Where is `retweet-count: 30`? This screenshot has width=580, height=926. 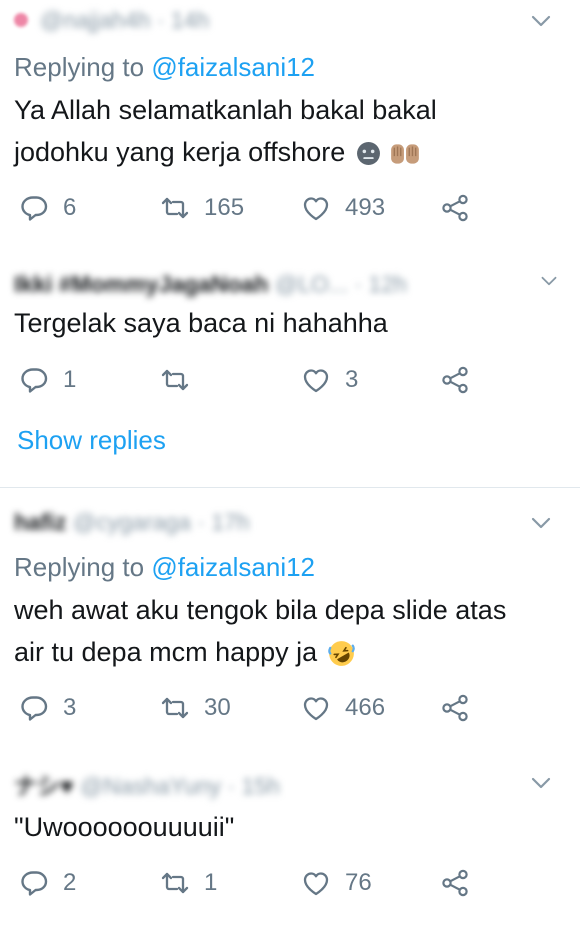
retweet-count: 30 is located at coordinates (217, 707).